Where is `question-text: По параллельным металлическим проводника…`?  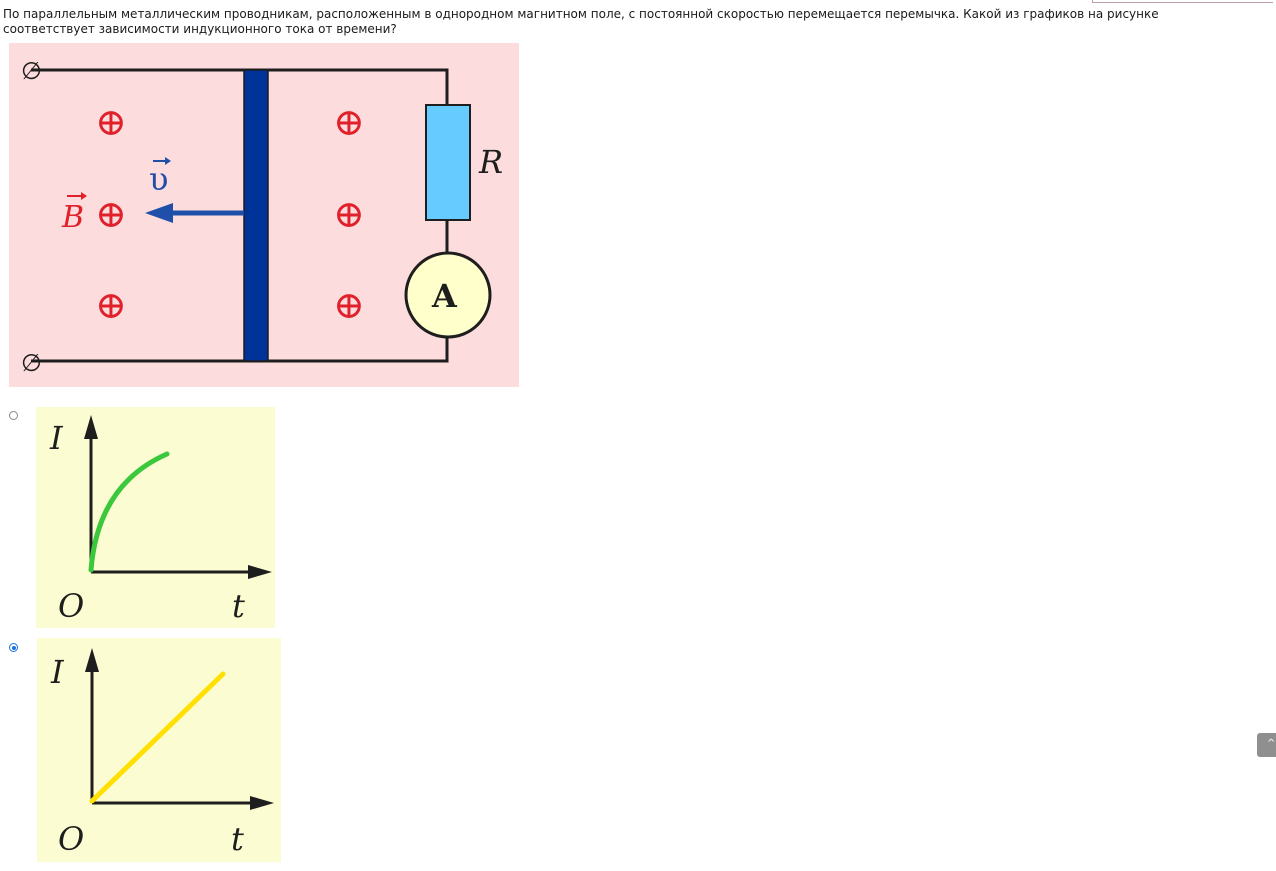
question-text: По параллельным металлическим проводника… is located at coordinates (581, 21).